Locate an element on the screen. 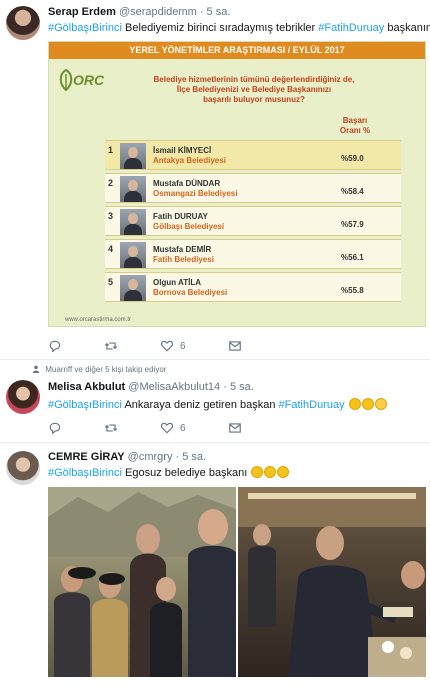 This screenshot has height=684, width=430. rank-number: 1 is located at coordinates (111, 150).